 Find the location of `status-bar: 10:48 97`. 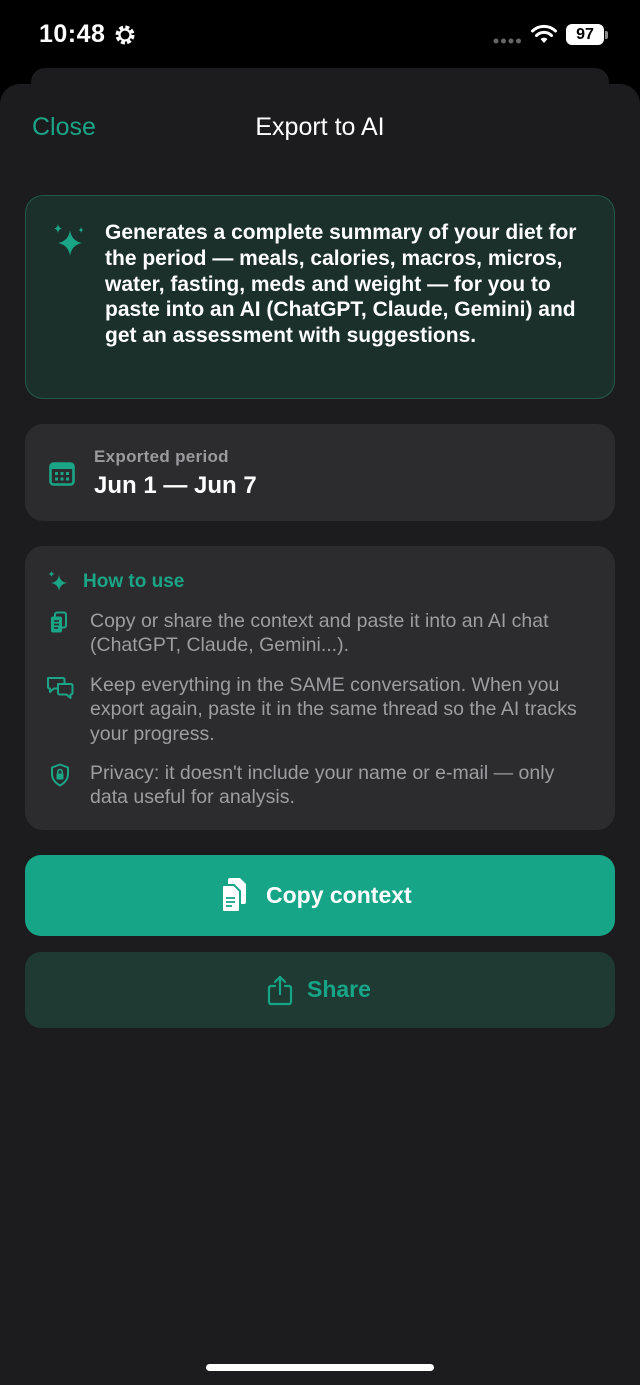

status-bar: 10:48 97 is located at coordinates (320, 35).